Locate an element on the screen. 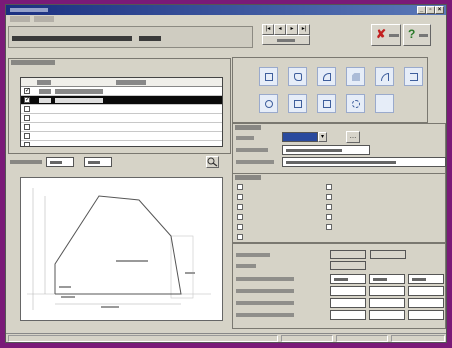 The height and width of the screenshot is (348, 452). last-record-button: ▸| is located at coordinates (304, 29).